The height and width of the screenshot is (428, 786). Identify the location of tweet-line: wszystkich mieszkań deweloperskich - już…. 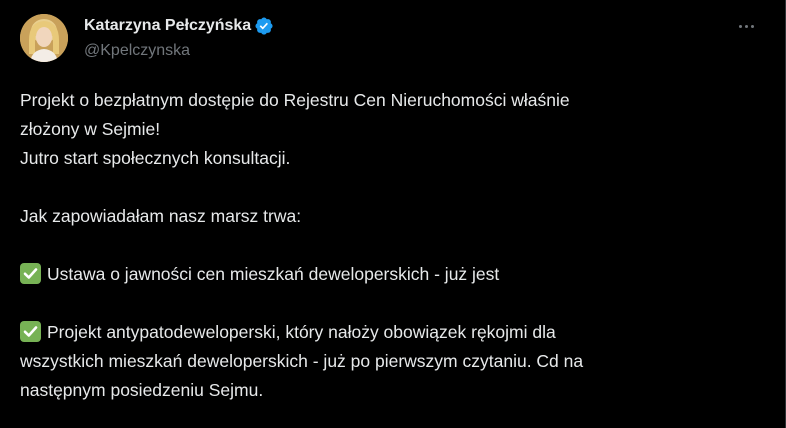
(302, 361).